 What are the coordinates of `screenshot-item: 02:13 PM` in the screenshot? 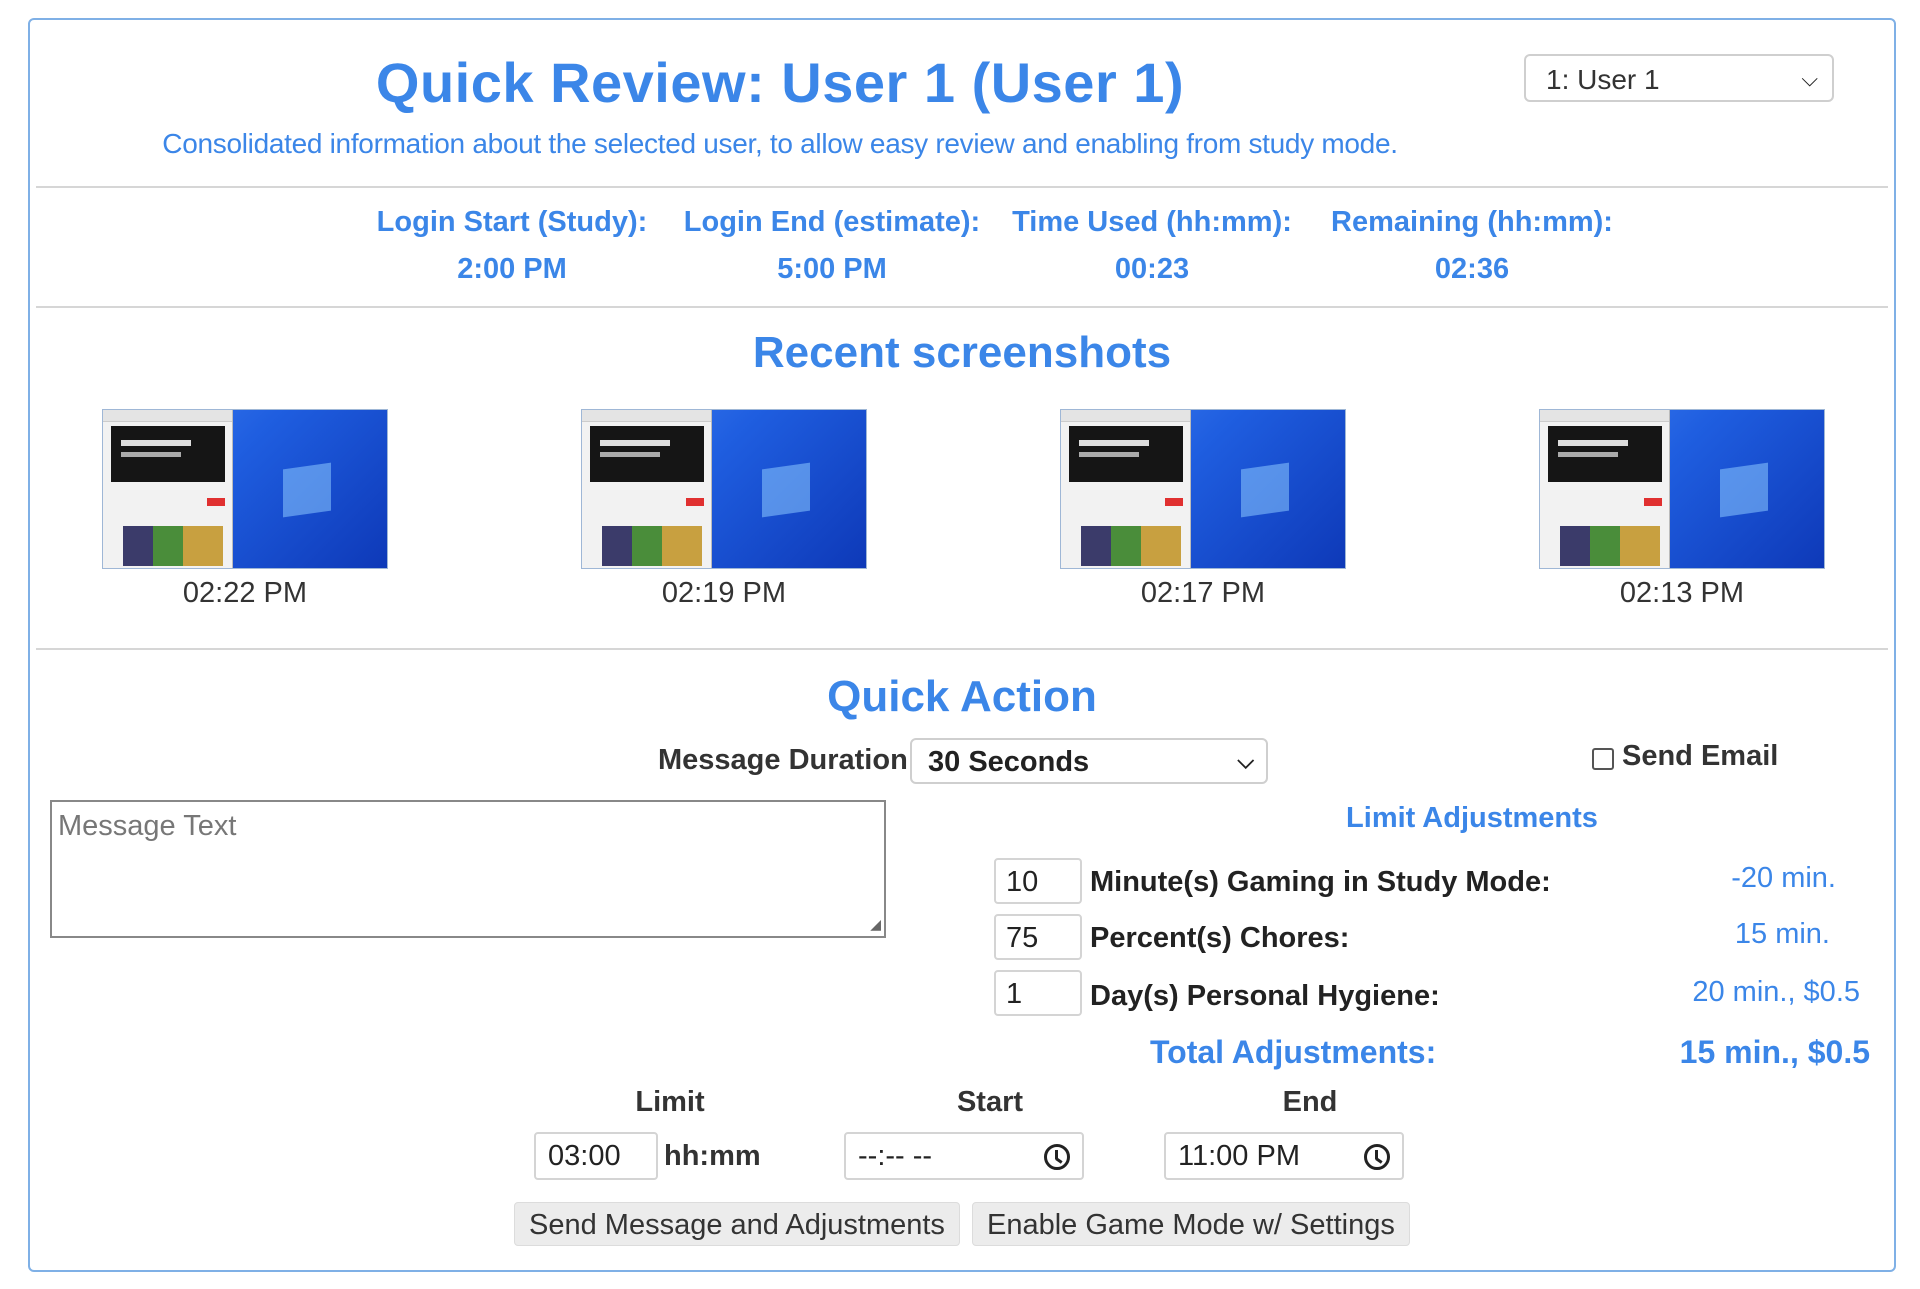 It's located at (1682, 509).